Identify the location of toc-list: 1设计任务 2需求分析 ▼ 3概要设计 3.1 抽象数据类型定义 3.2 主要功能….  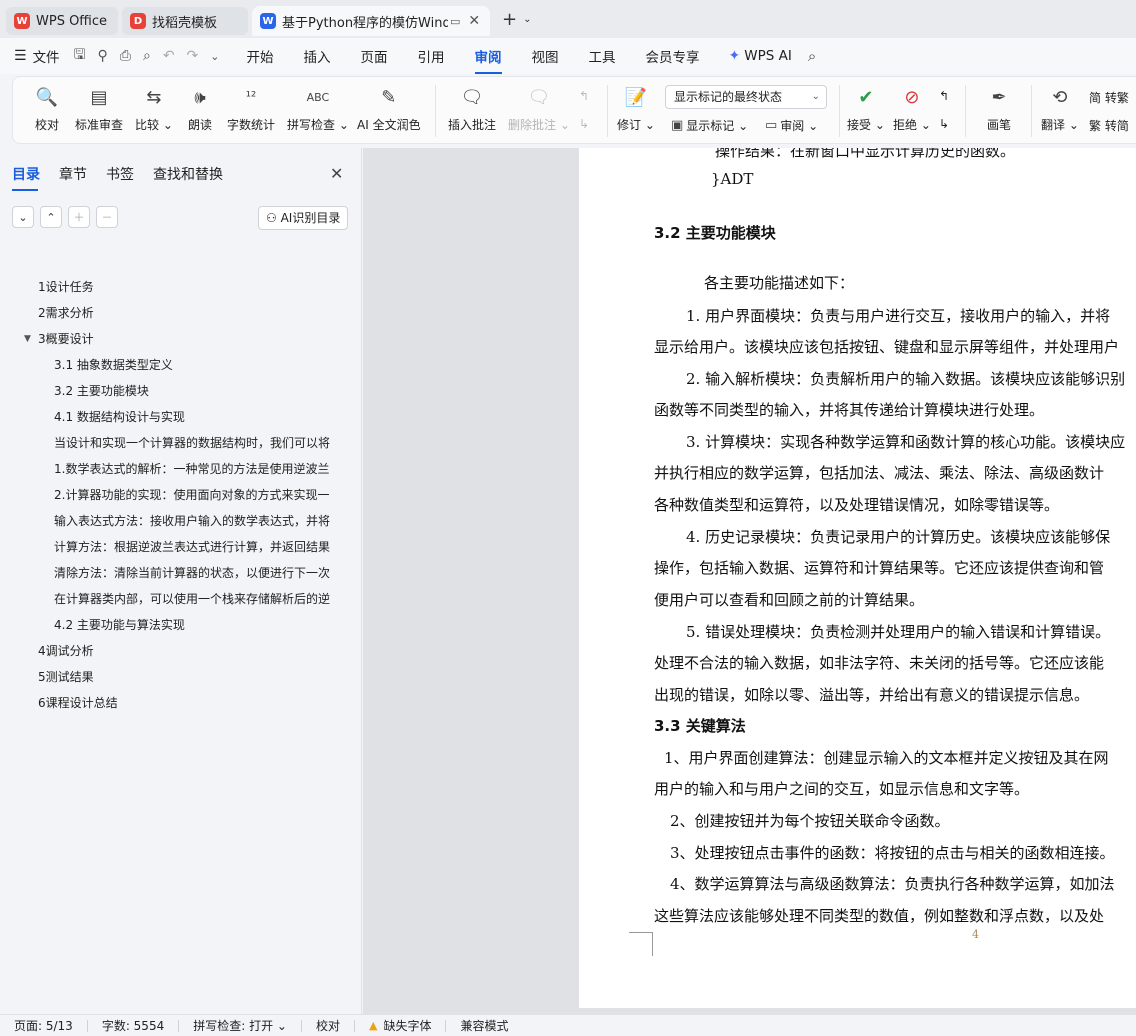
(181, 495).